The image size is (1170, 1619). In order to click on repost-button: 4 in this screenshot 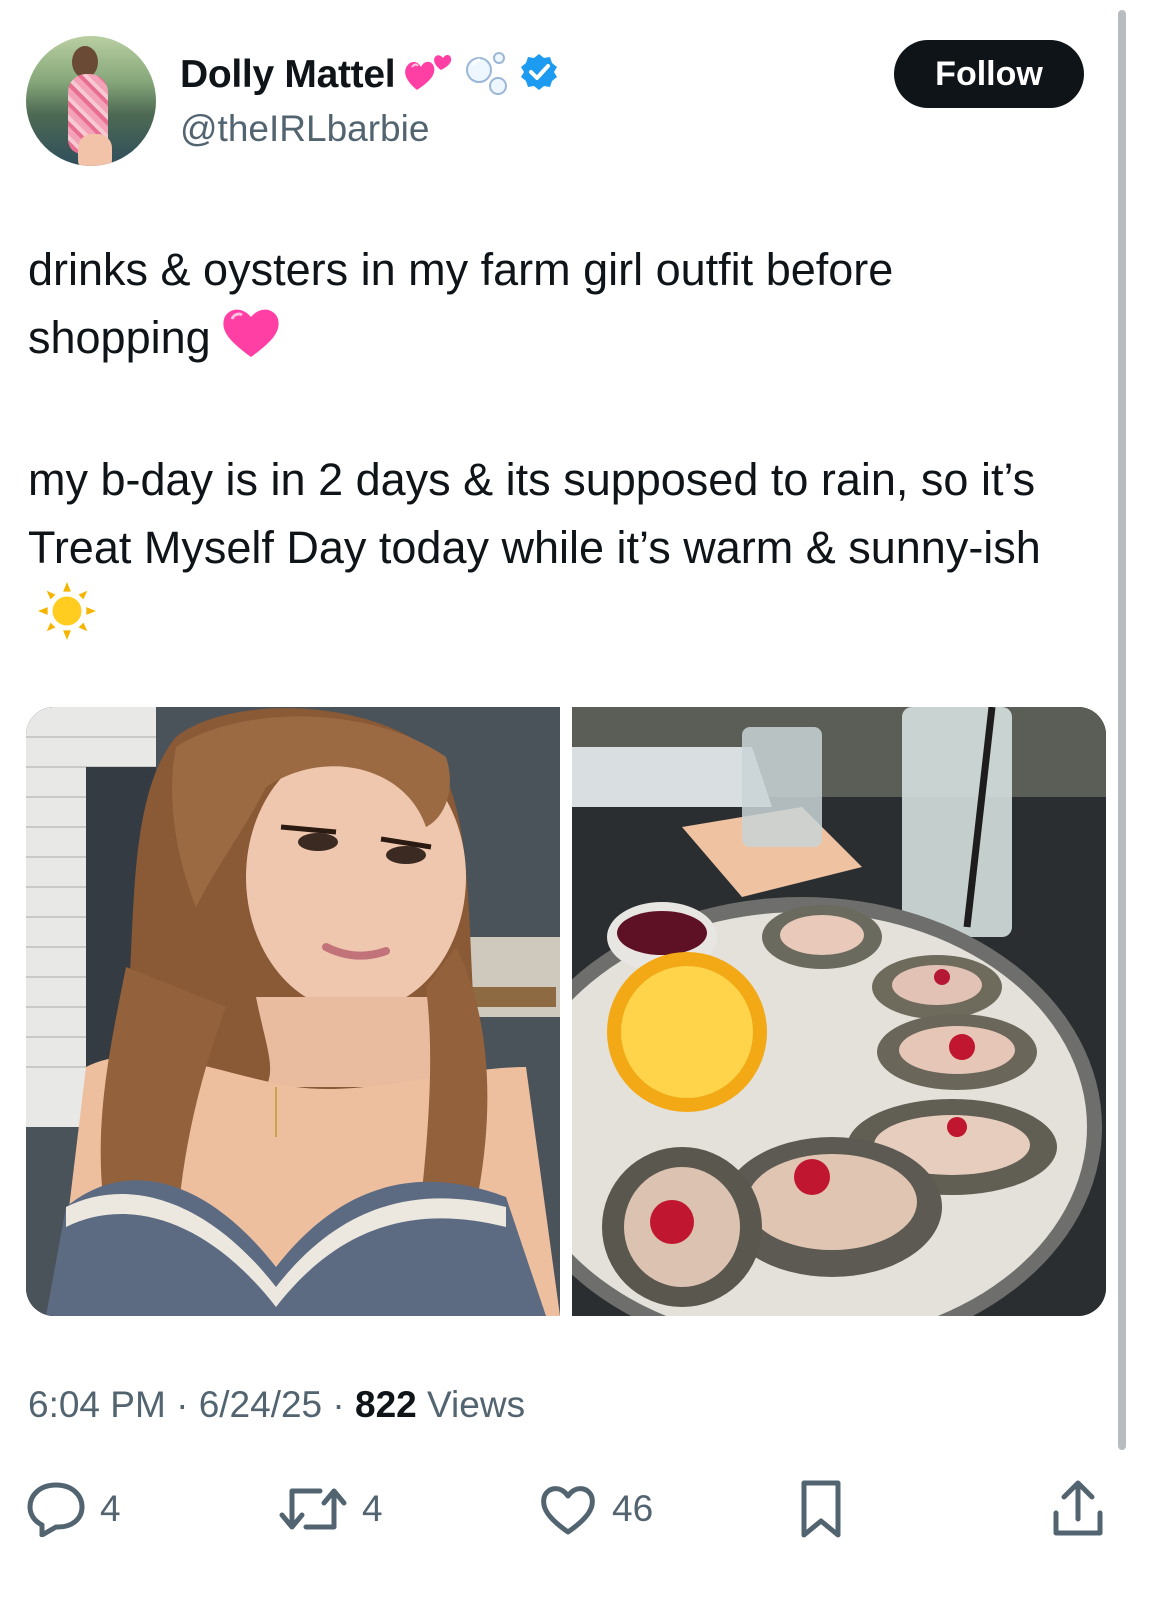, I will do `click(330, 1509)`.